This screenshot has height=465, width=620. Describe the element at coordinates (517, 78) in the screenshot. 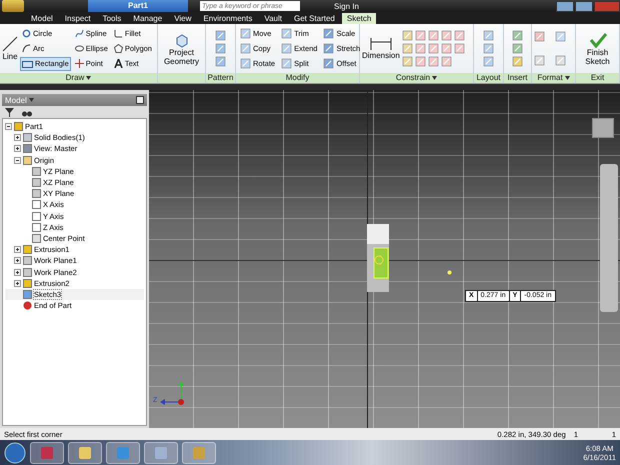

I see `group-label: Insert` at that location.